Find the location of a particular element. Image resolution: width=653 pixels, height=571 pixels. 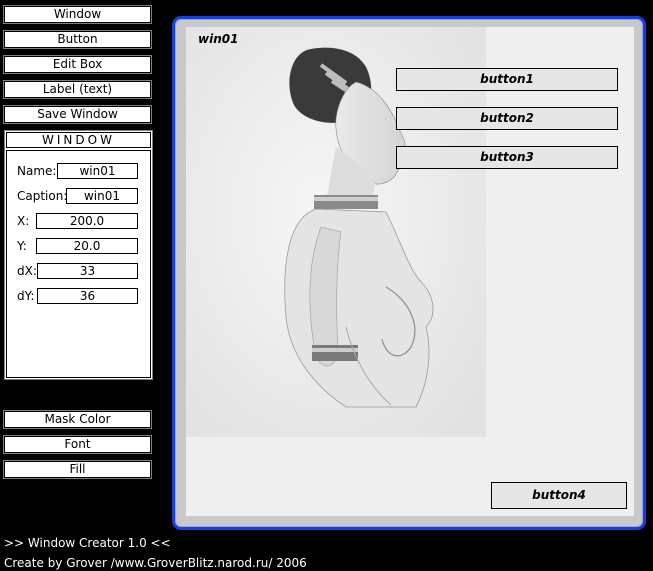

caption-field: win01 is located at coordinates (102, 196).